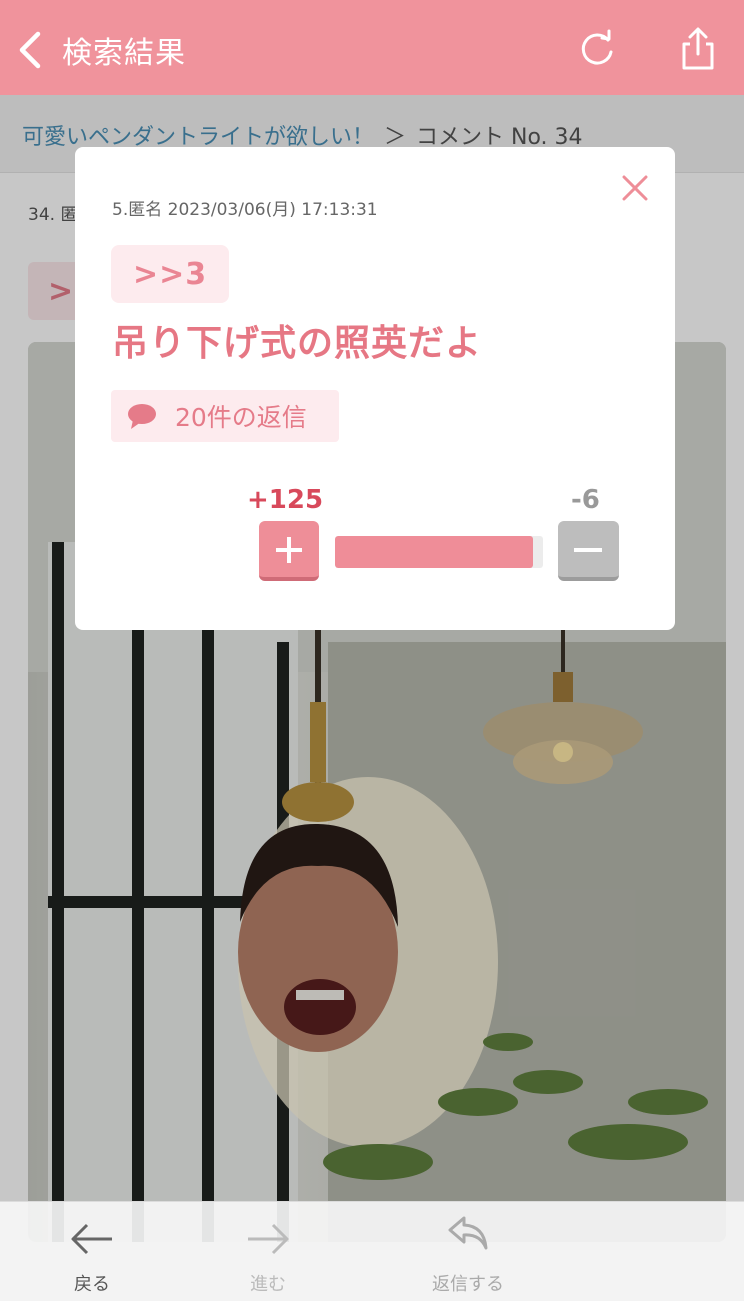 The height and width of the screenshot is (1301, 744). What do you see at coordinates (372, 1251) in the screenshot?
I see `bottom-toolbar: 戻る 進む 返信する` at bounding box center [372, 1251].